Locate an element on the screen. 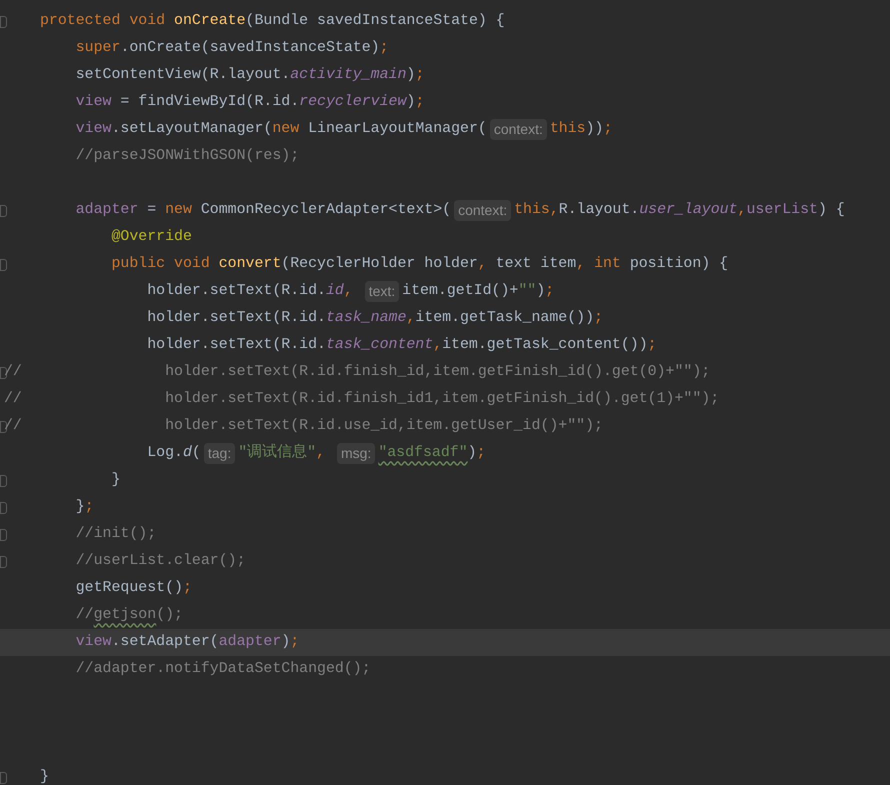 Image resolution: width=890 pixels, height=785 pixels. code-text: //parseJSONWithGSON(res); is located at coordinates (187, 156).